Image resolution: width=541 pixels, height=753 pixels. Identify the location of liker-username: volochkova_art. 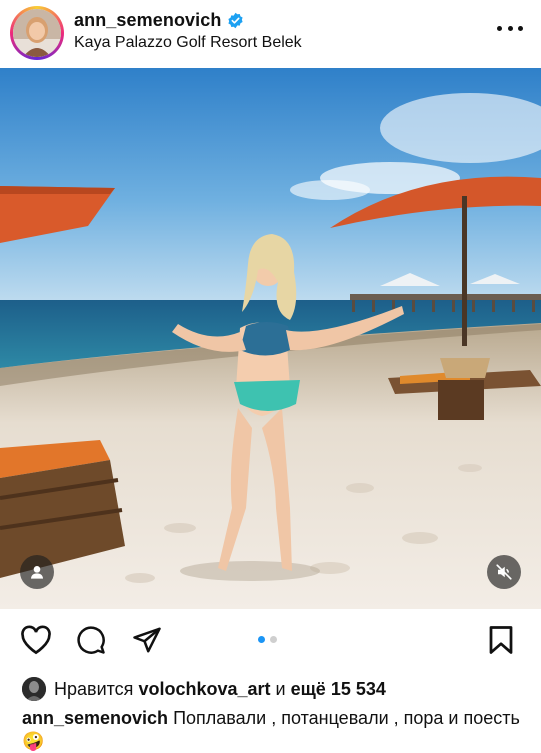
(204, 689).